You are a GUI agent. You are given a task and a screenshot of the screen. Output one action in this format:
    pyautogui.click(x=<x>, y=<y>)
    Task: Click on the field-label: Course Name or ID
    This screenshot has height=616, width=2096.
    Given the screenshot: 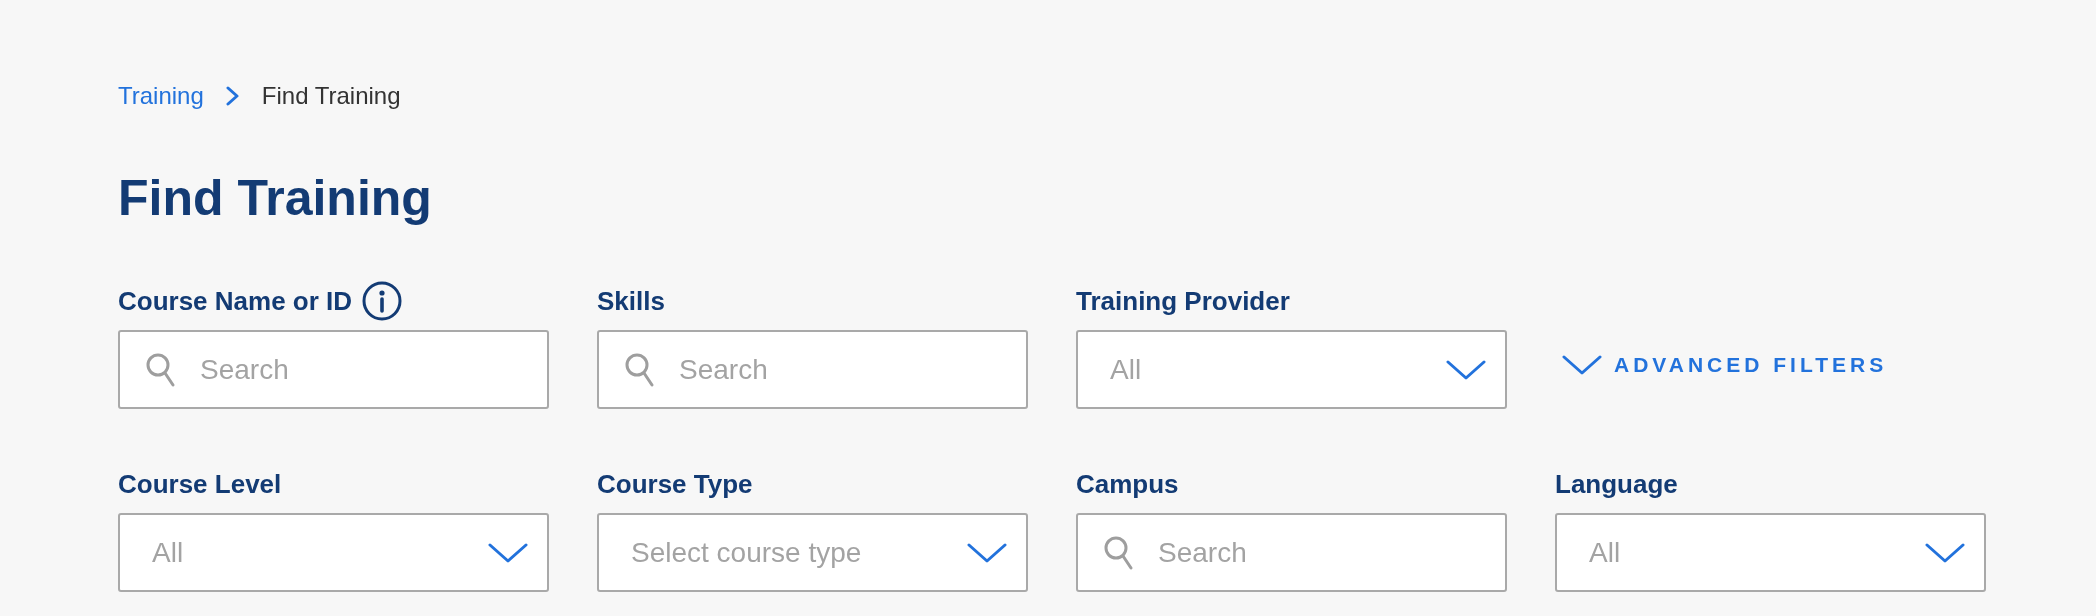 What is the action you would take?
    pyautogui.click(x=235, y=301)
    